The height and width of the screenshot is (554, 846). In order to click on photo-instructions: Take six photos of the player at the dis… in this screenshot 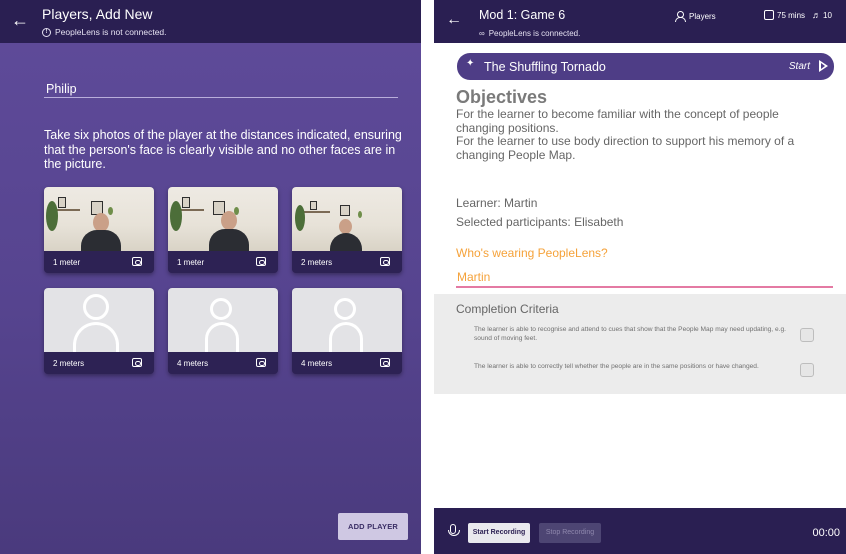, I will do `click(223, 149)`.